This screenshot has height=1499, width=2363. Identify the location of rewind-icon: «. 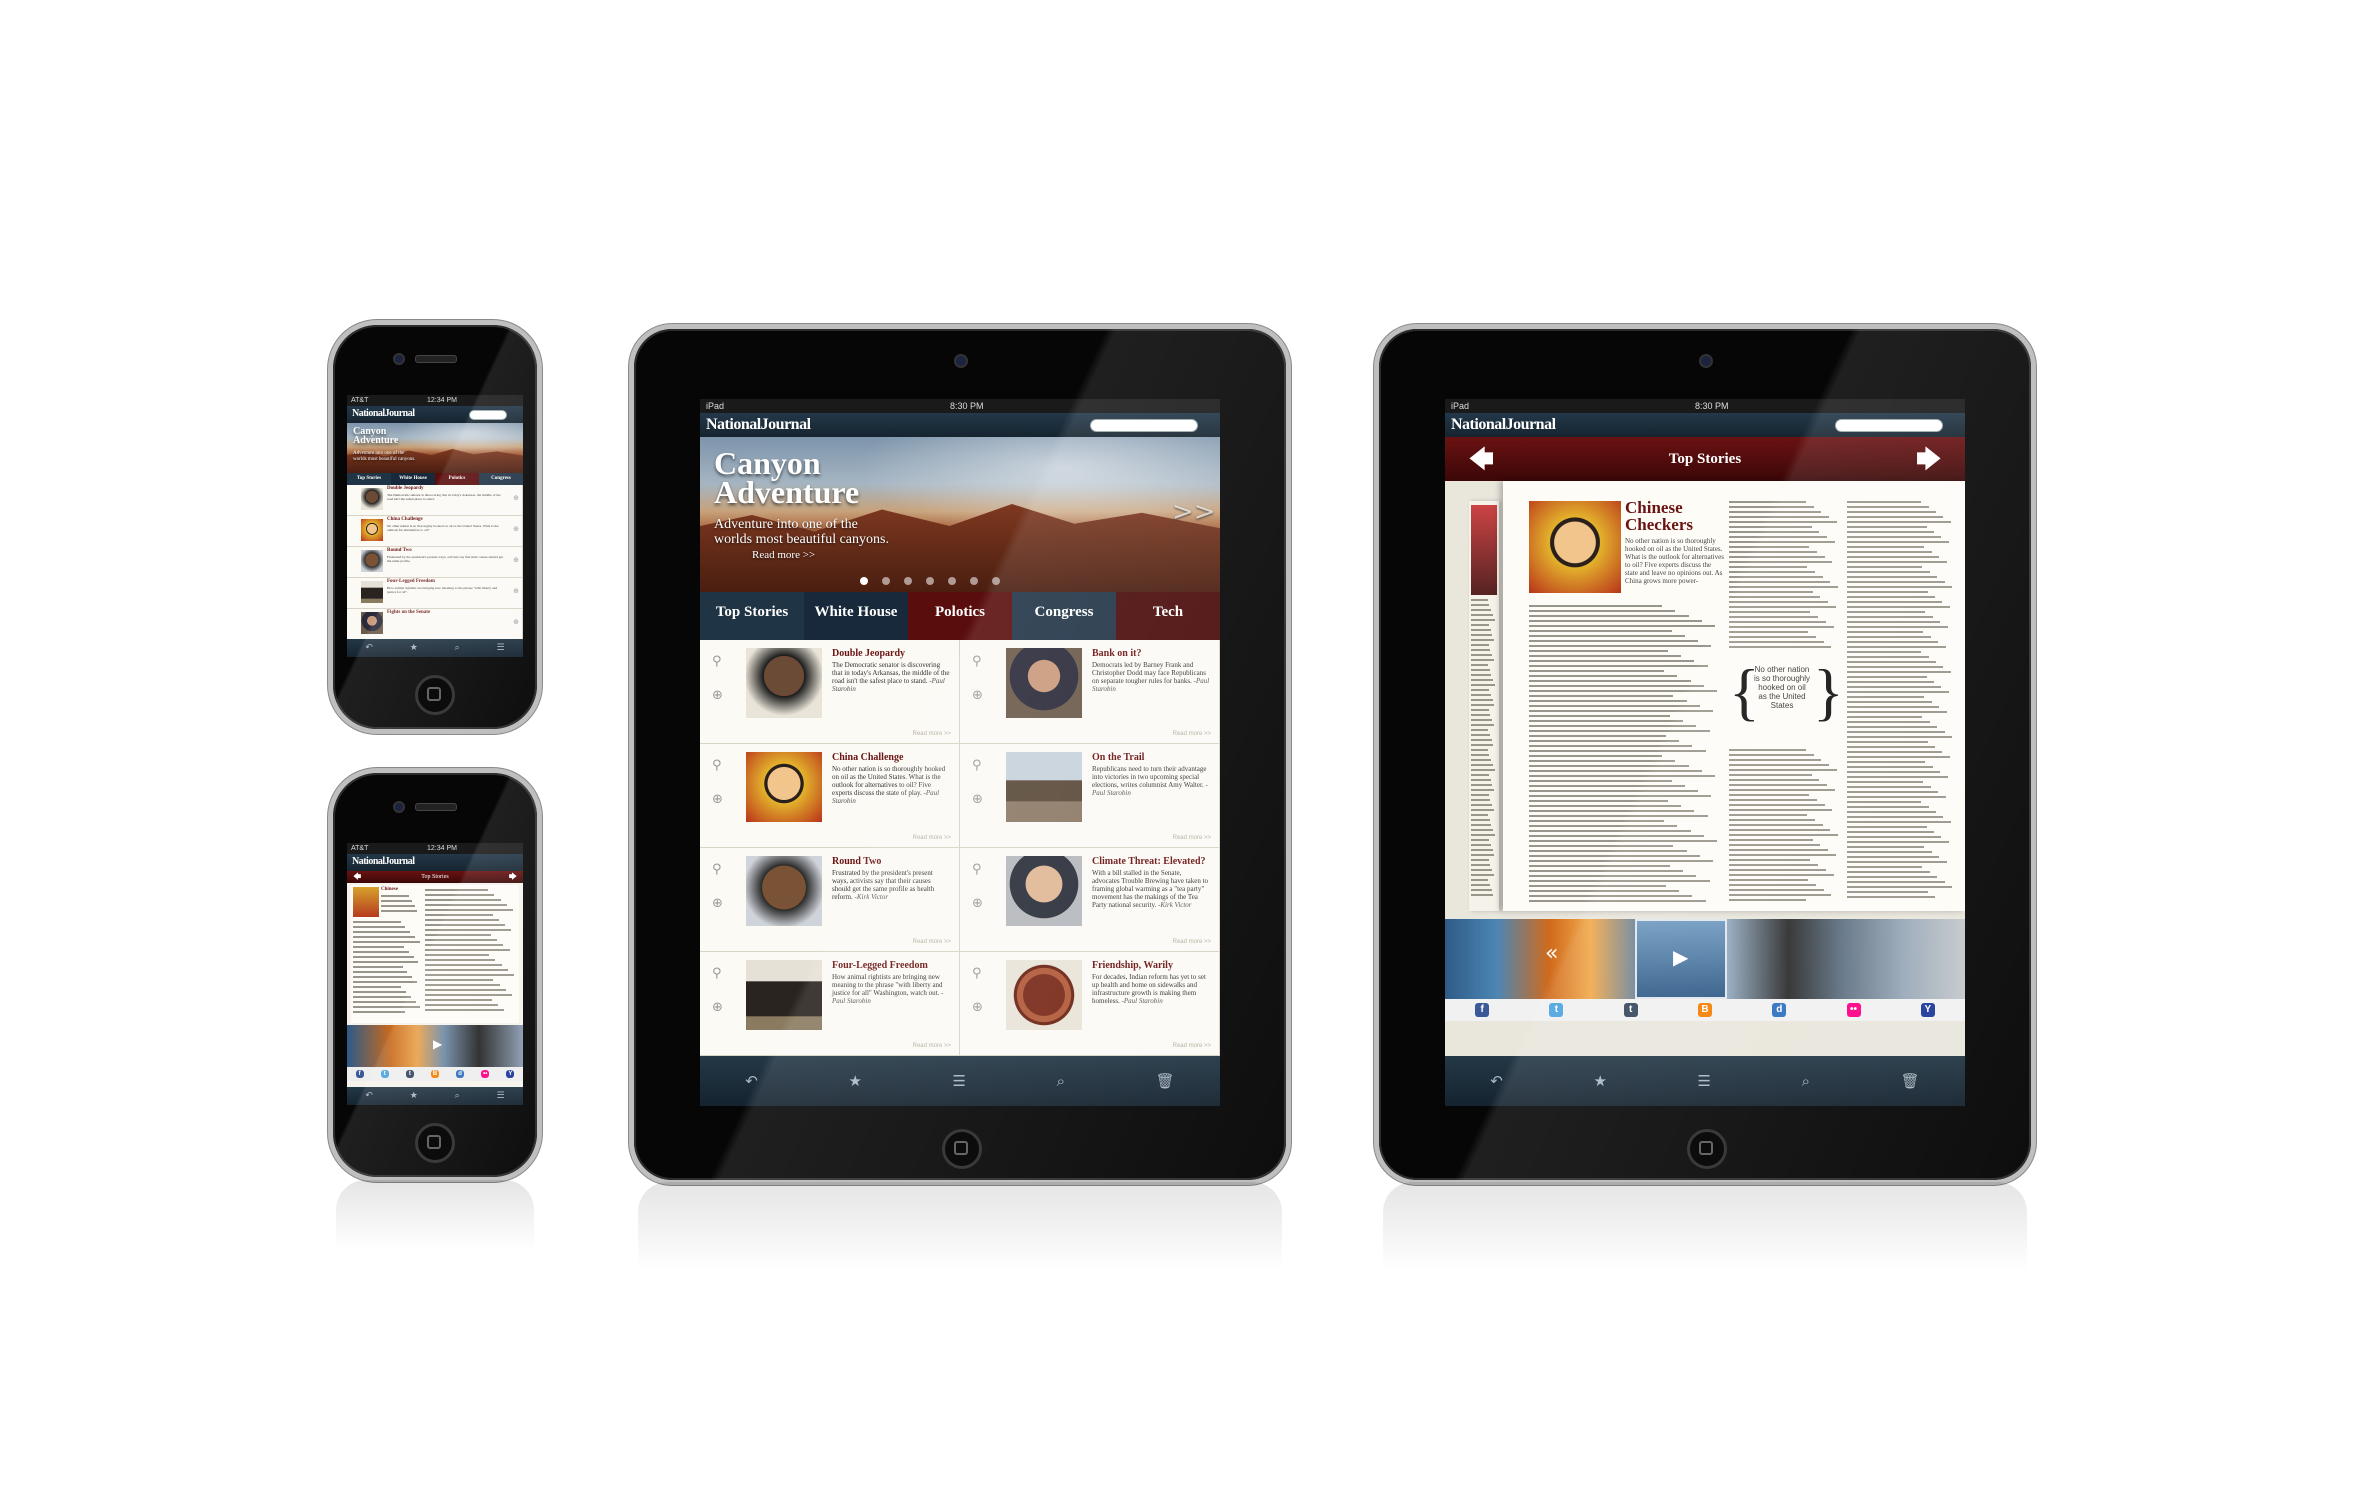
(1551, 953).